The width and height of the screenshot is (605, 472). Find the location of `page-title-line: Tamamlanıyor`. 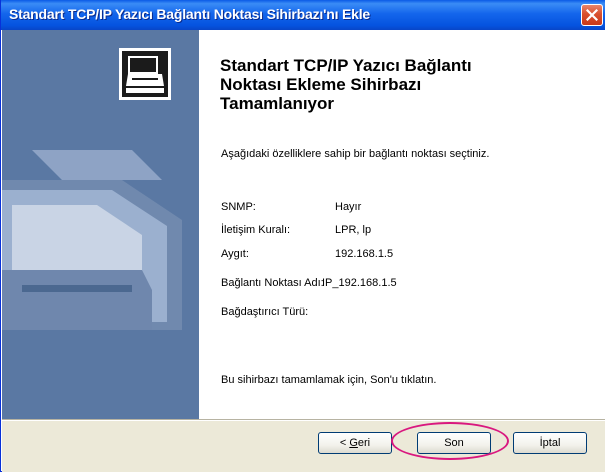

page-title-line: Tamamlanıyor is located at coordinates (277, 103).